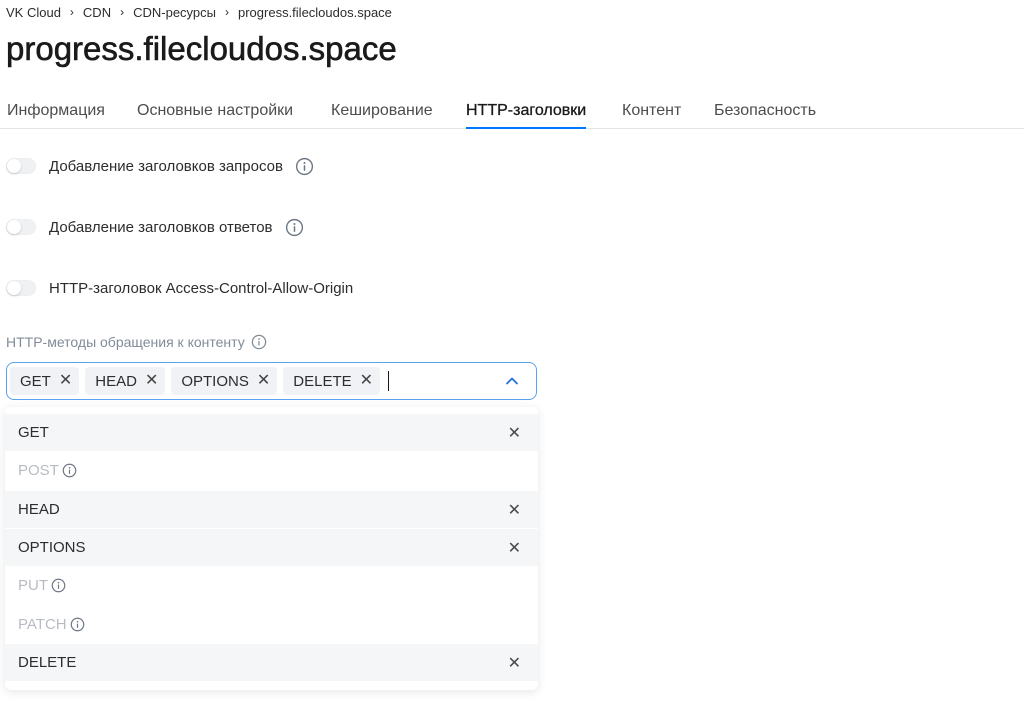  Describe the element at coordinates (125, 342) in the screenshot. I see `http-methods-label-text: HTTP-методы обращения к контенту` at that location.